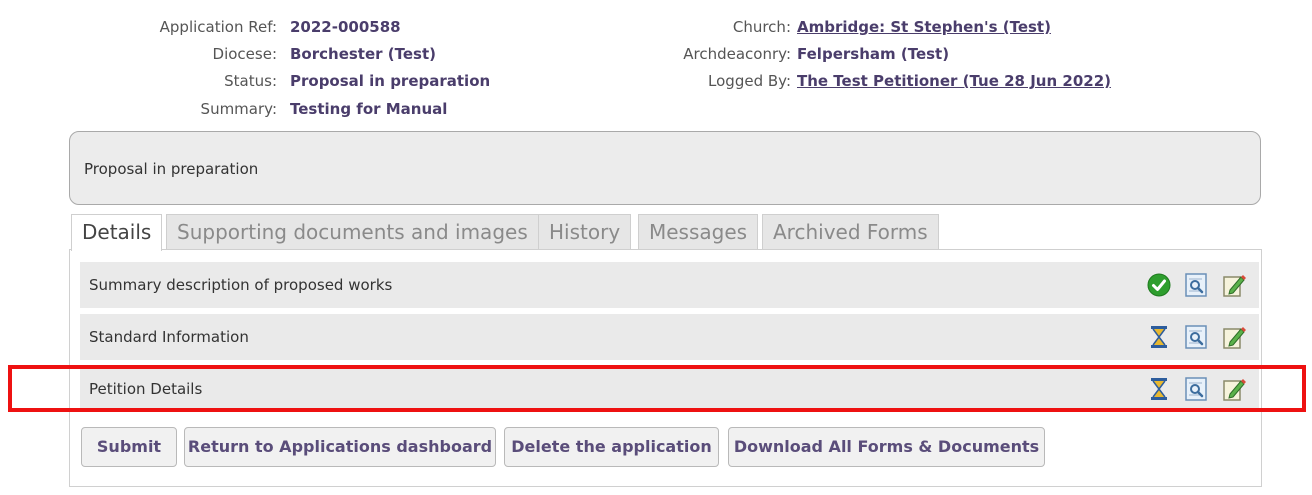  I want to click on tab-supporting-documents: Supporting documents and images, so click(352, 232).